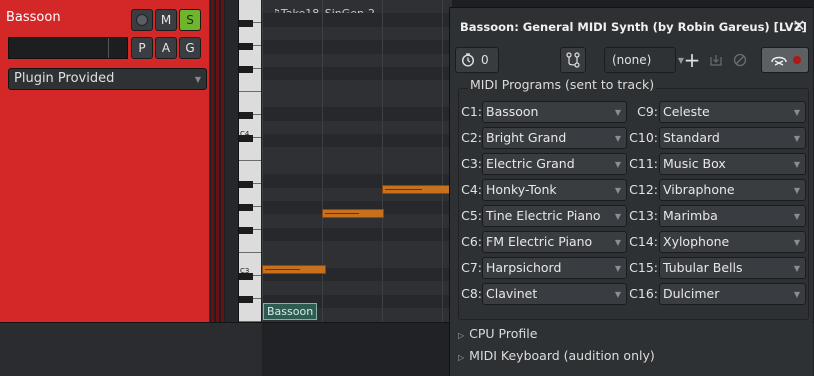 The width and height of the screenshot is (814, 376). I want to click on playlist-button: P, so click(142, 48).